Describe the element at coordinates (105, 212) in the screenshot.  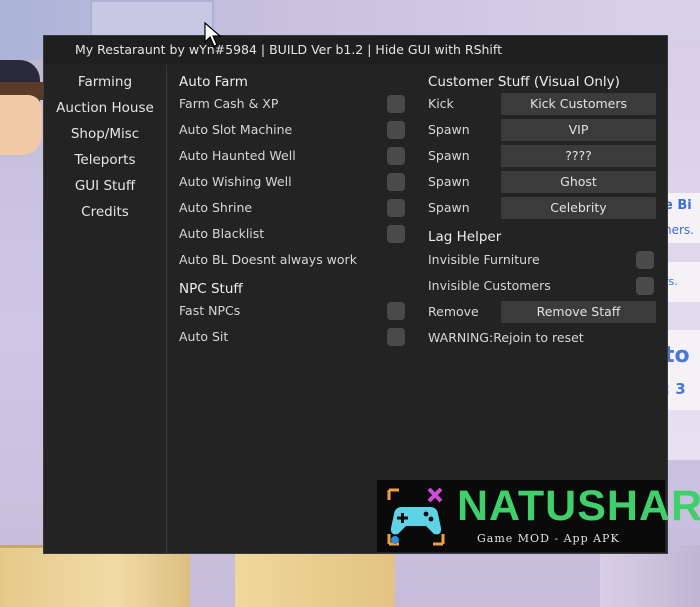
I see `sidebar-item-credits: Credits` at that location.